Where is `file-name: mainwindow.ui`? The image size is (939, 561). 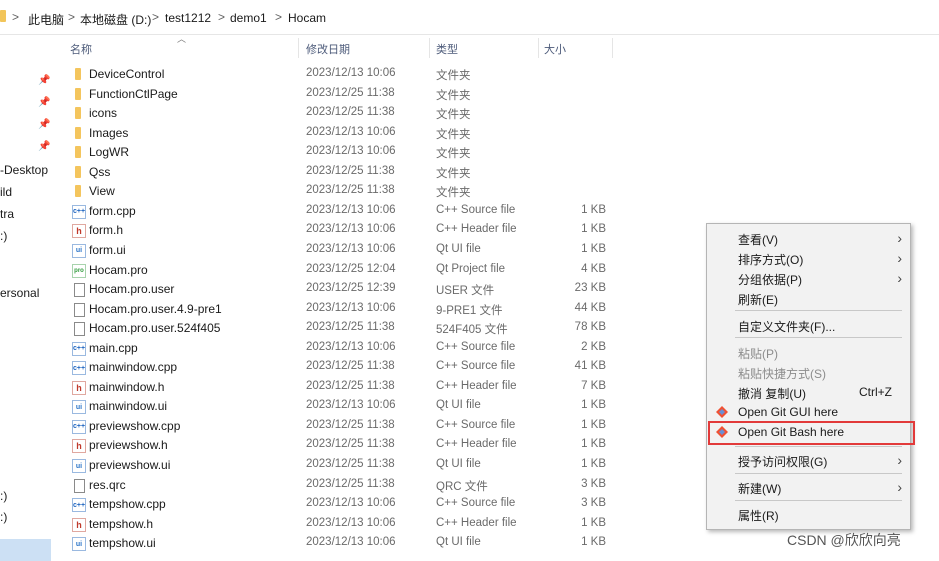
file-name: mainwindow.ui is located at coordinates (128, 406).